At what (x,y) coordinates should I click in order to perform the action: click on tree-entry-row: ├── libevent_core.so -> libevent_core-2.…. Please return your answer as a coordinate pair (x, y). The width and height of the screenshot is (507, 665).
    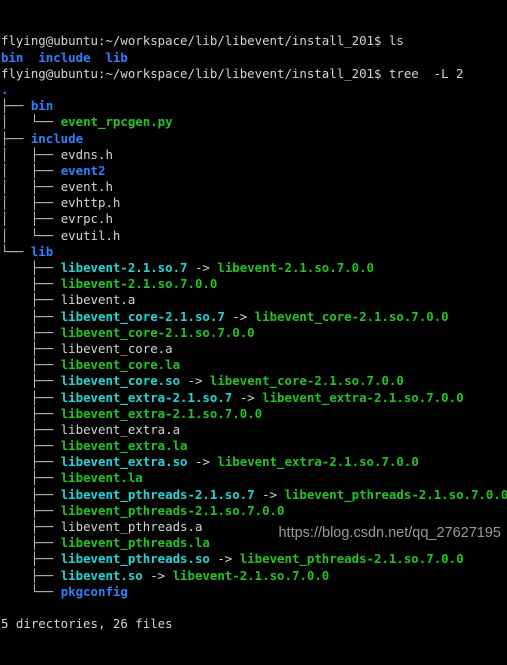
    Looking at the image, I should click on (254, 381).